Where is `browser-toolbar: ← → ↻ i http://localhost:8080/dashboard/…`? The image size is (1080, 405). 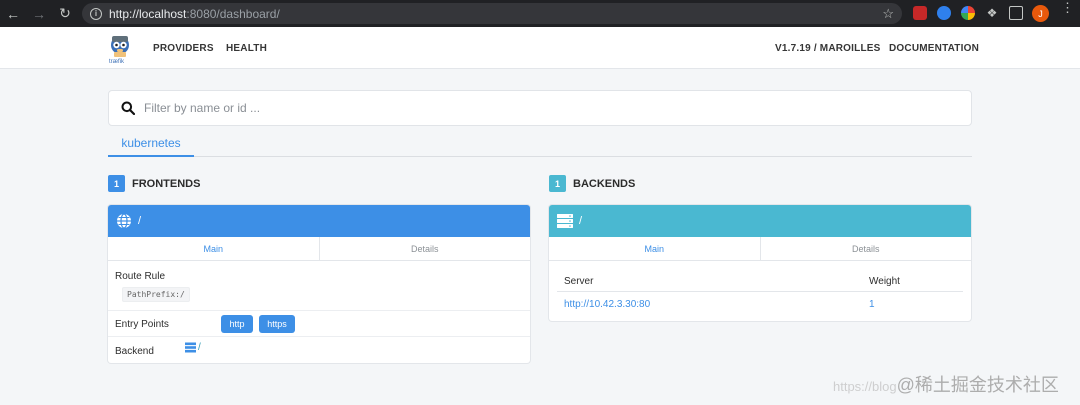
browser-toolbar: ← → ↻ i http://localhost:8080/dashboard/… is located at coordinates (540, 13).